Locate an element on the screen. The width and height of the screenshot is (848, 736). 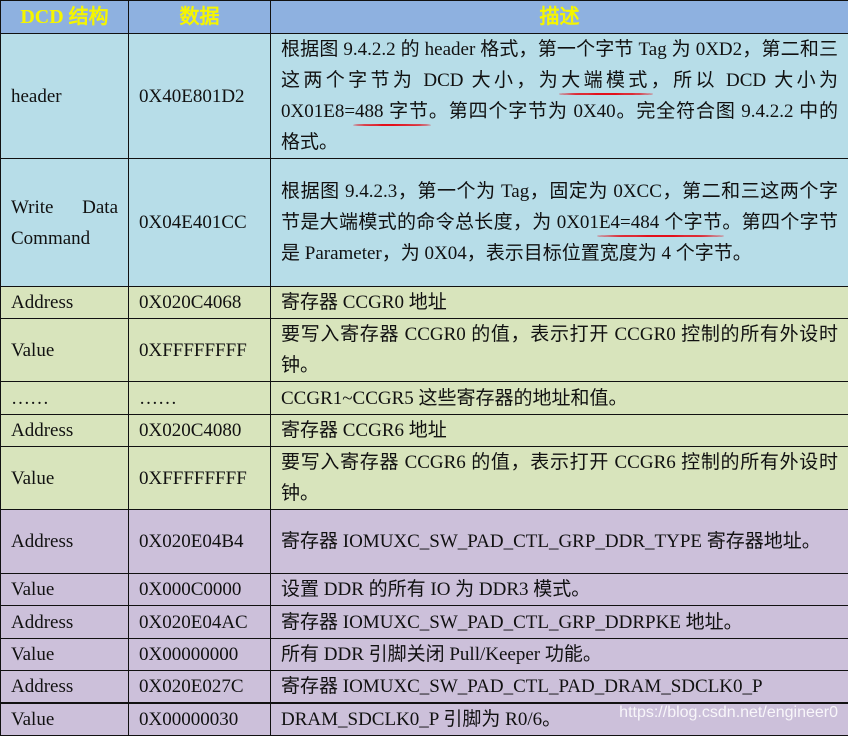
red-underline-annotation: E4=484 个字节 is located at coordinates (660, 222).